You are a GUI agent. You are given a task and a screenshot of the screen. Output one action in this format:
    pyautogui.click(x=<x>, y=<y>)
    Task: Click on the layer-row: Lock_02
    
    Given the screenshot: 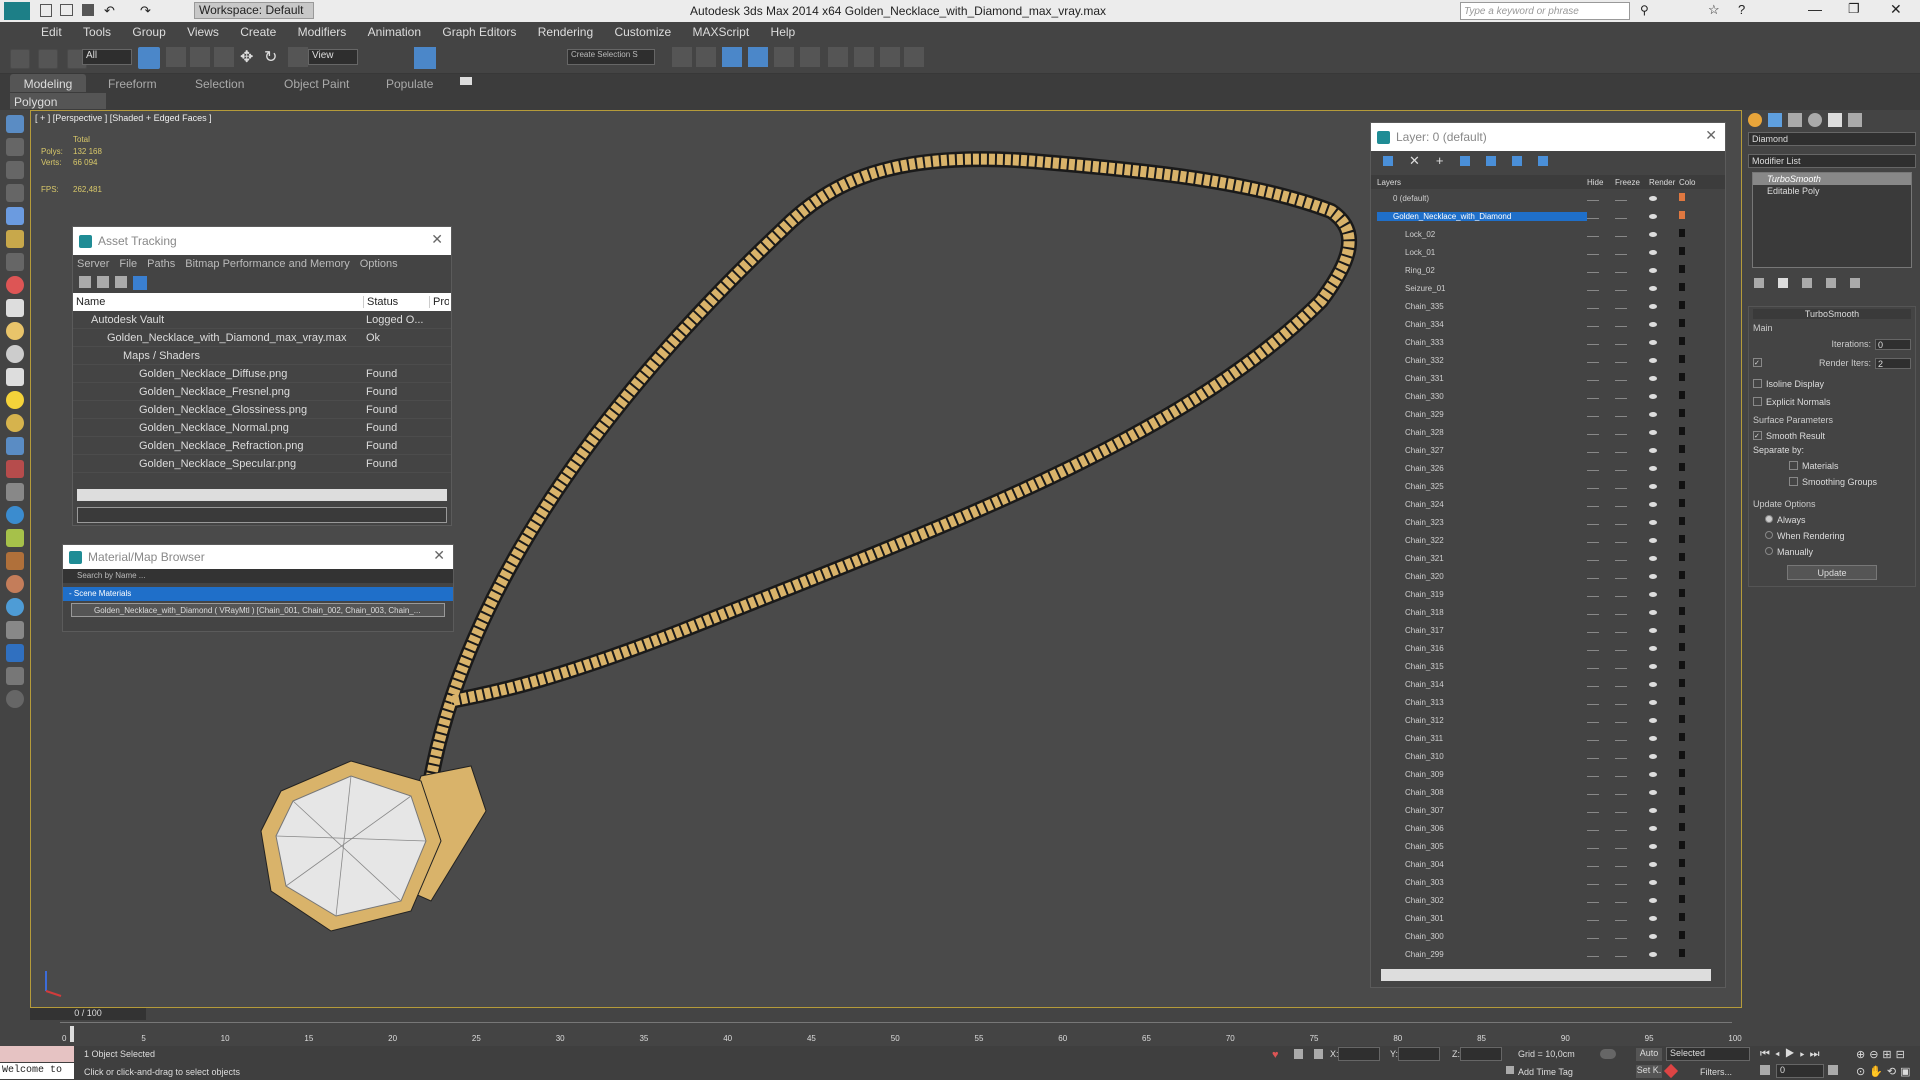 What is the action you would take?
    pyautogui.click(x=1548, y=234)
    